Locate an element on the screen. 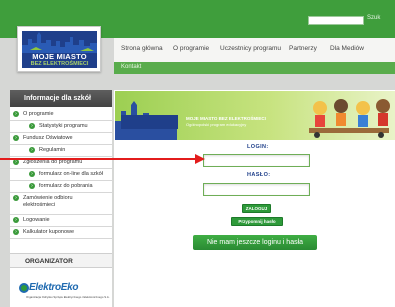  organizer-title: ORGANIZATOR is located at coordinates (49, 261).